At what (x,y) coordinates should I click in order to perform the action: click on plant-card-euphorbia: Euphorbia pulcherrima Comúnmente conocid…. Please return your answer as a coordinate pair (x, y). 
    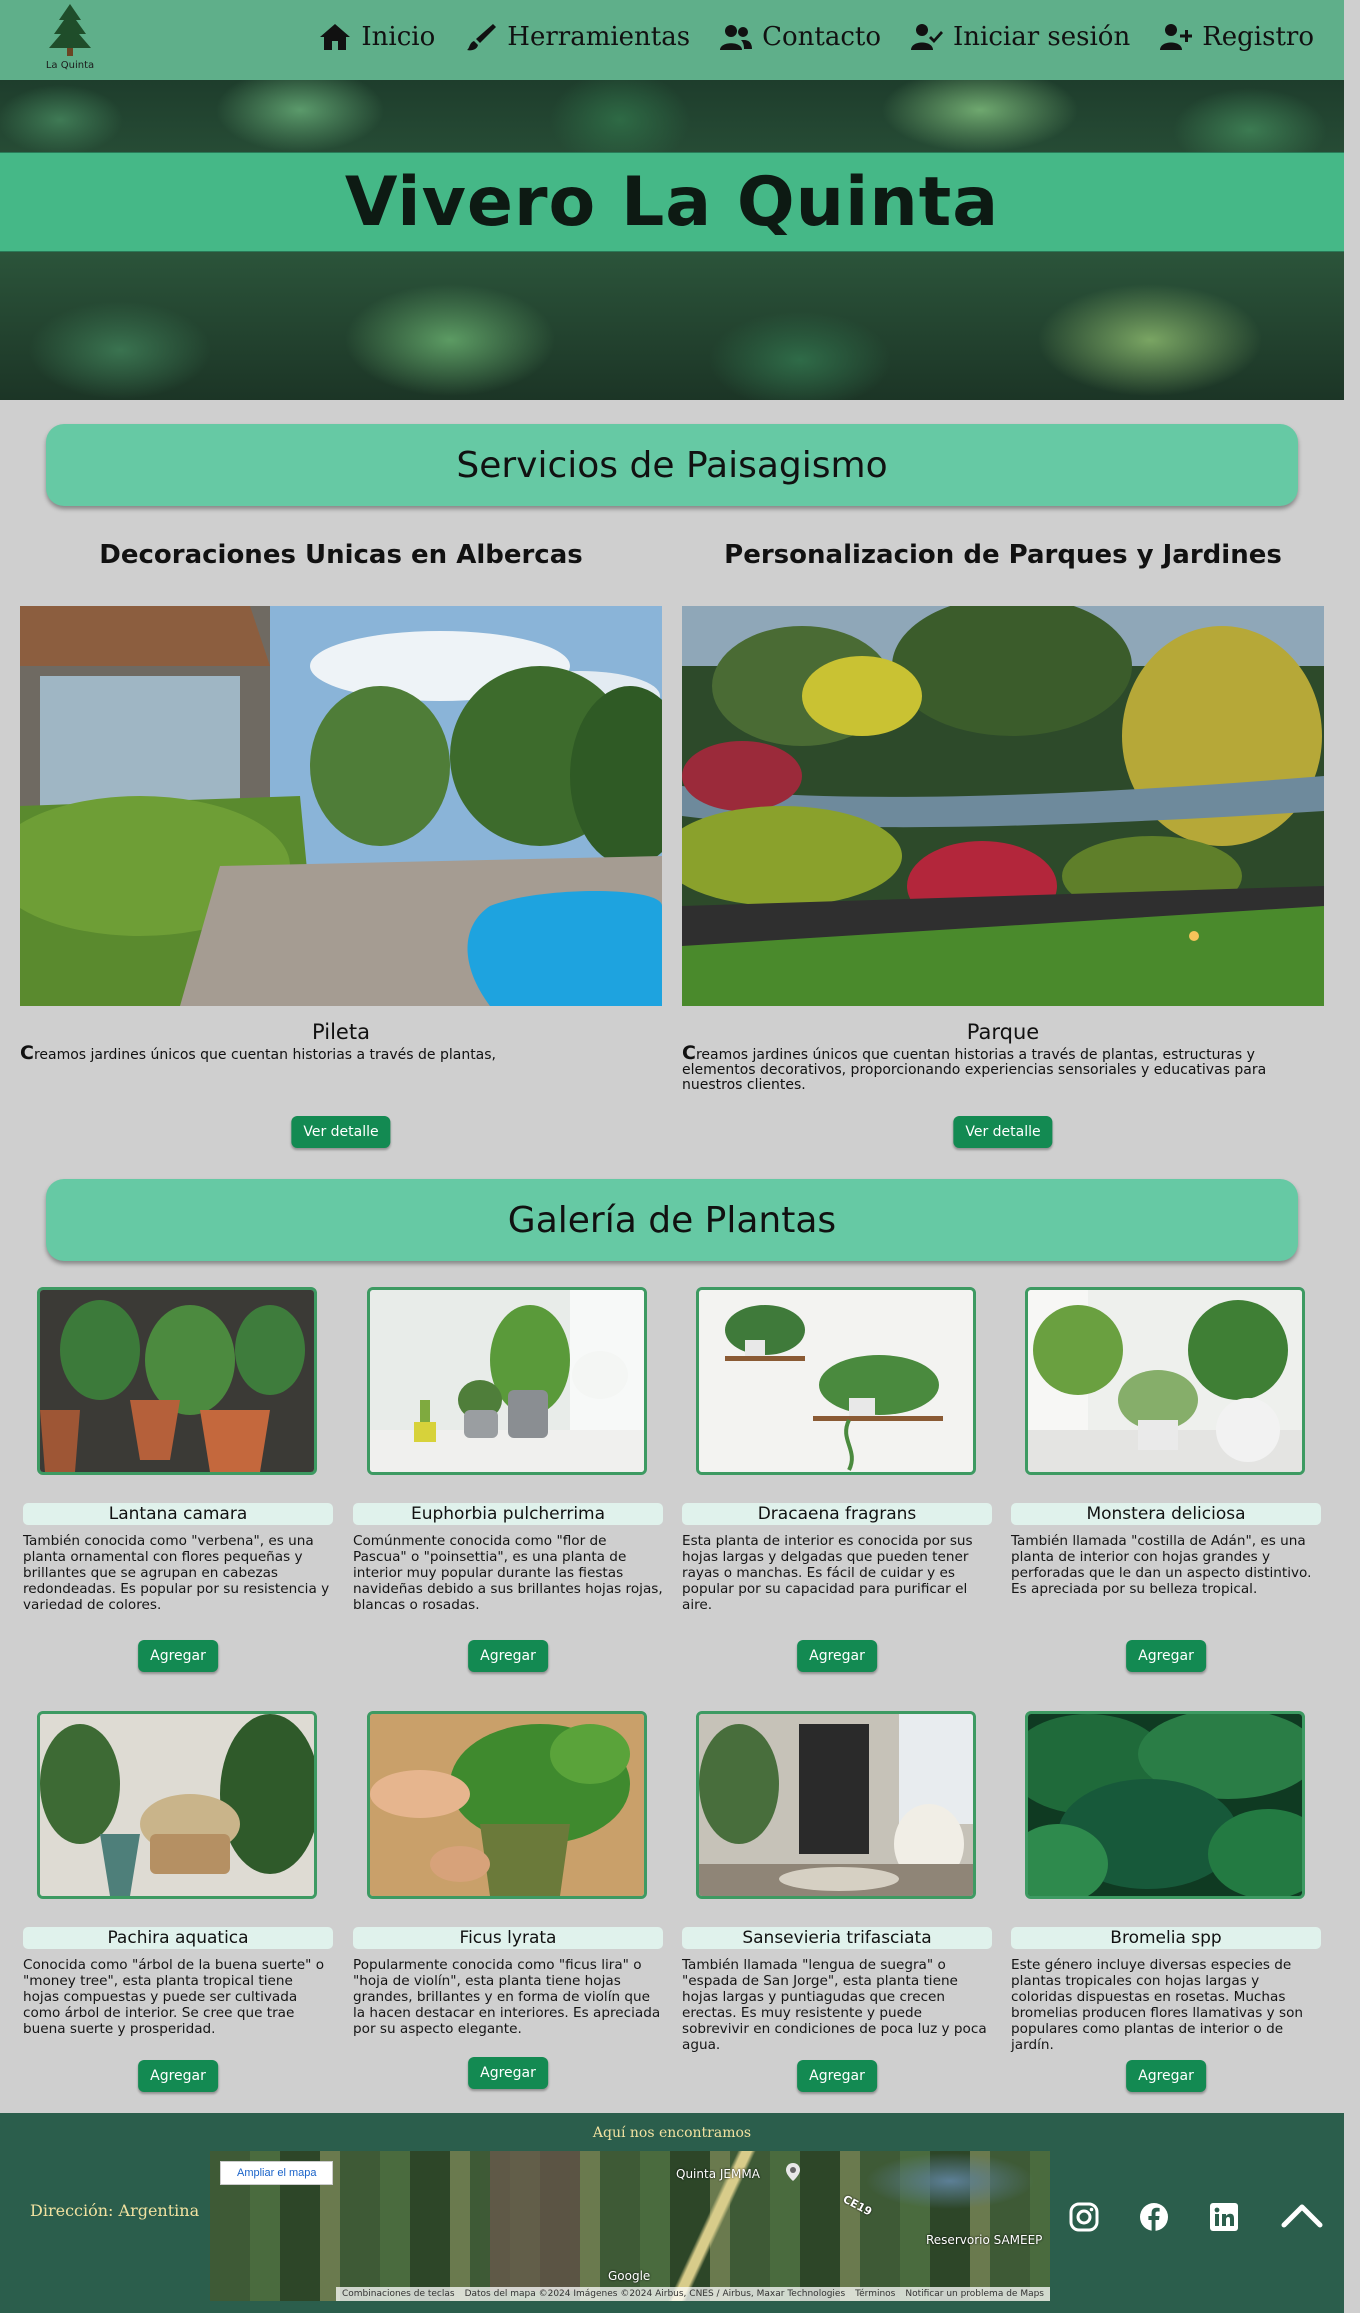
    Looking at the image, I should click on (508, 1497).